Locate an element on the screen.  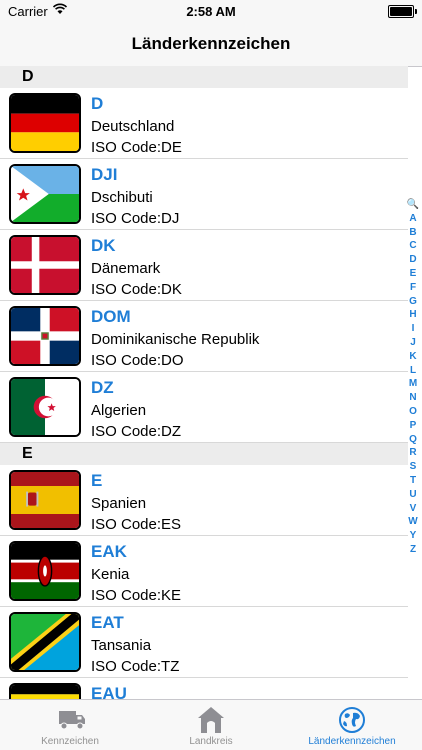
list-item: D Deutschland ISO Code:DE is located at coordinates (204, 123).